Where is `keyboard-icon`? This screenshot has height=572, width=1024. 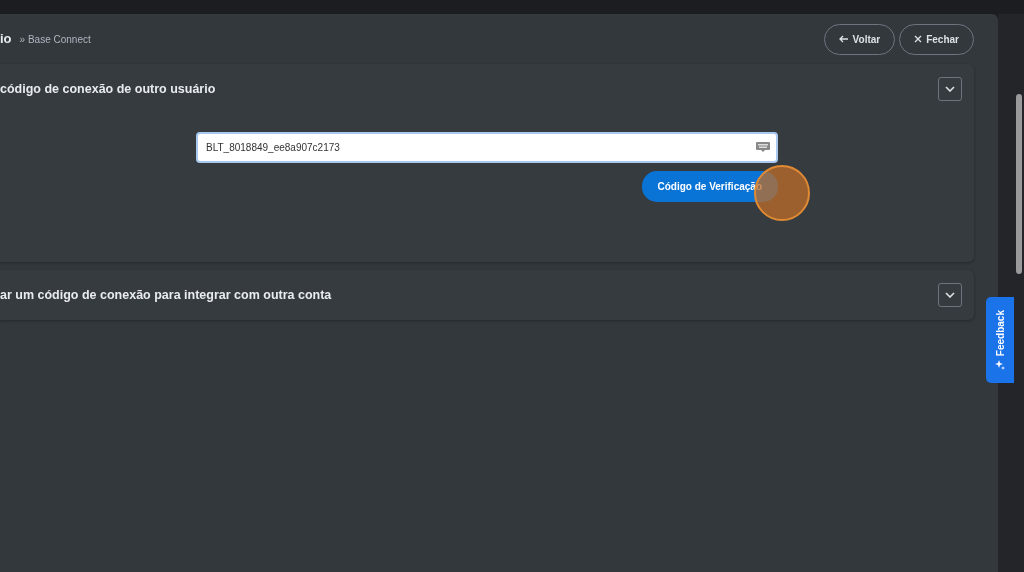
keyboard-icon is located at coordinates (763, 147).